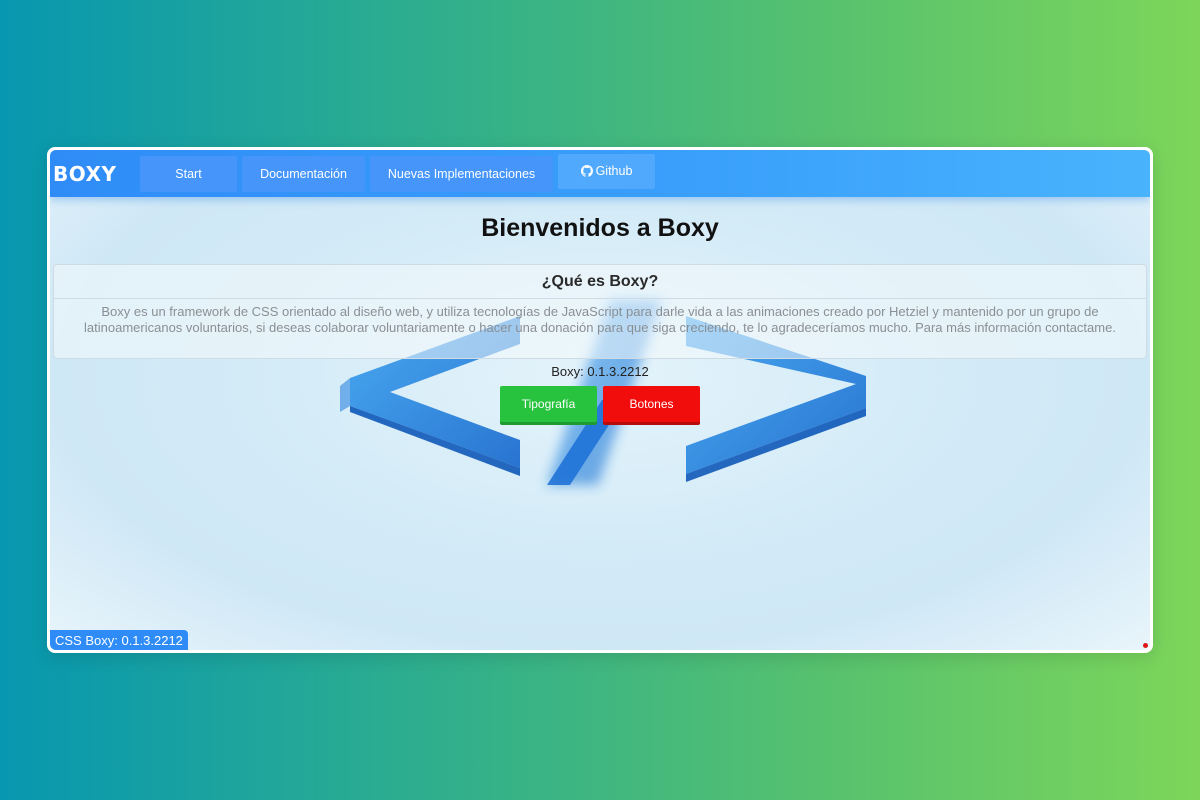 Image resolution: width=1200 pixels, height=800 pixels. What do you see at coordinates (548, 404) in the screenshot?
I see `typography-button: Tipografía` at bounding box center [548, 404].